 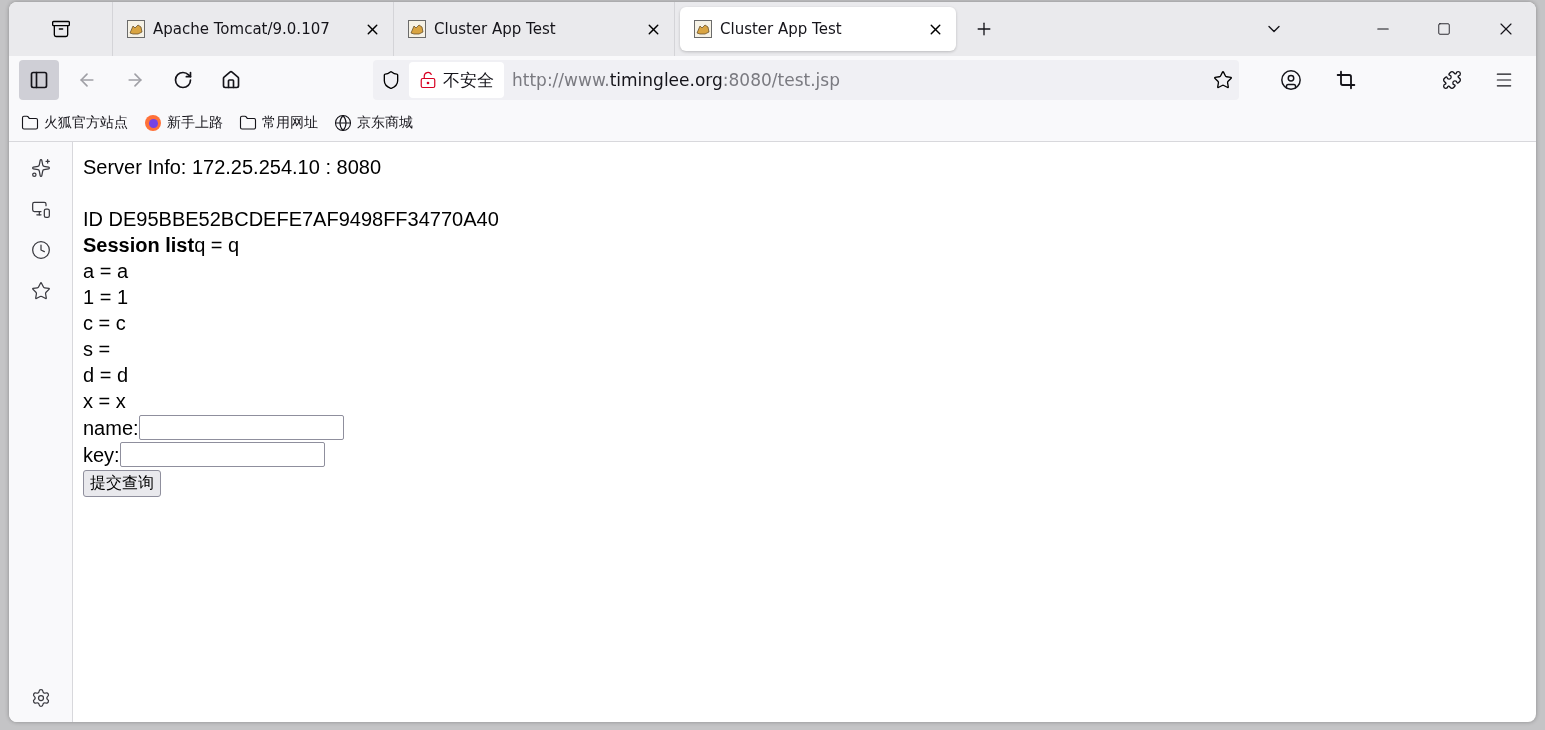 I want to click on bookmark-link: 新手上路, so click(x=195, y=122).